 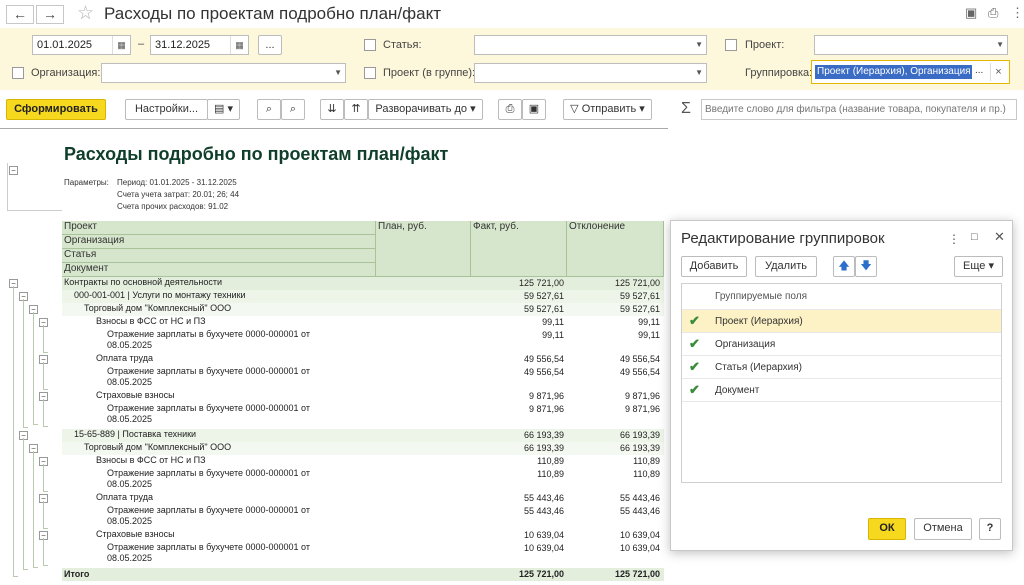 What do you see at coordinates (841, 390) in the screenshot?
I see `list-item: ✔ Документ` at bounding box center [841, 390].